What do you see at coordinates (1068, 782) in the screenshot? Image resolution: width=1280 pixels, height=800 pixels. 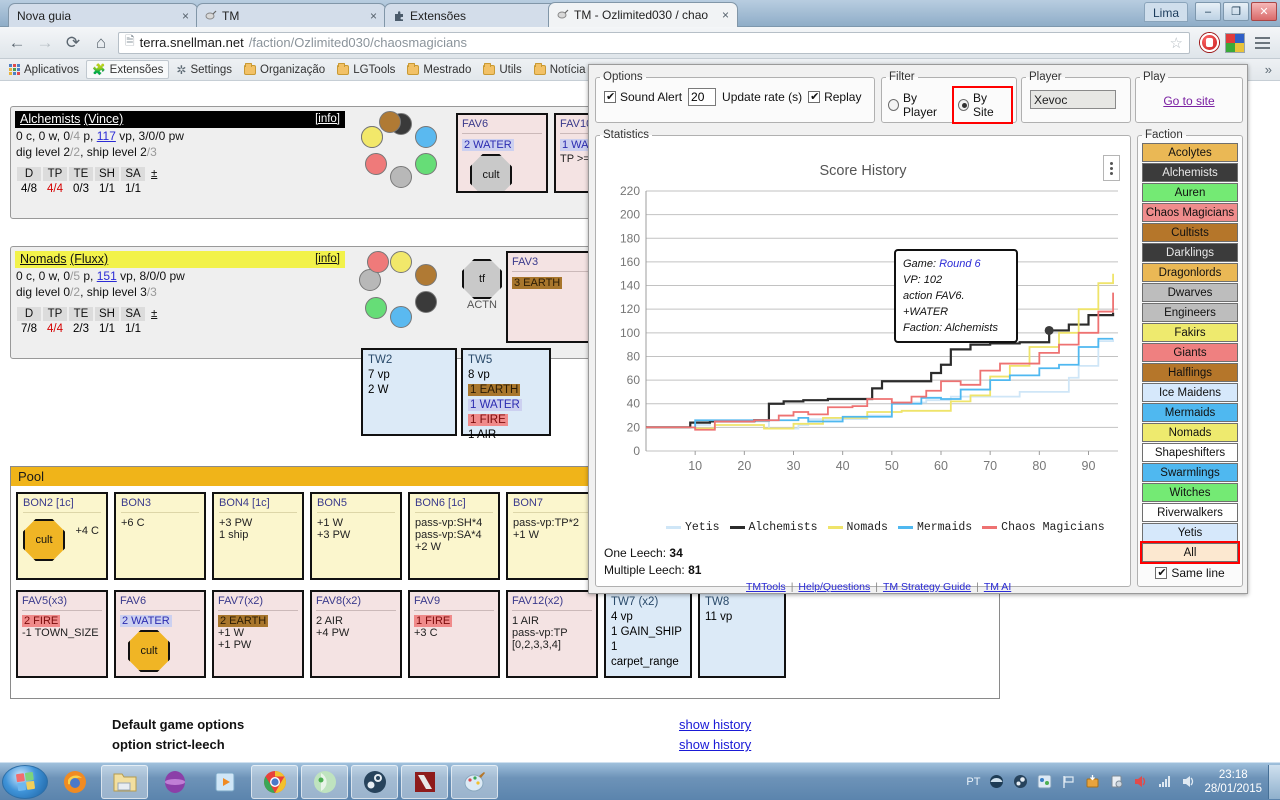 I see `flag-icon` at bounding box center [1068, 782].